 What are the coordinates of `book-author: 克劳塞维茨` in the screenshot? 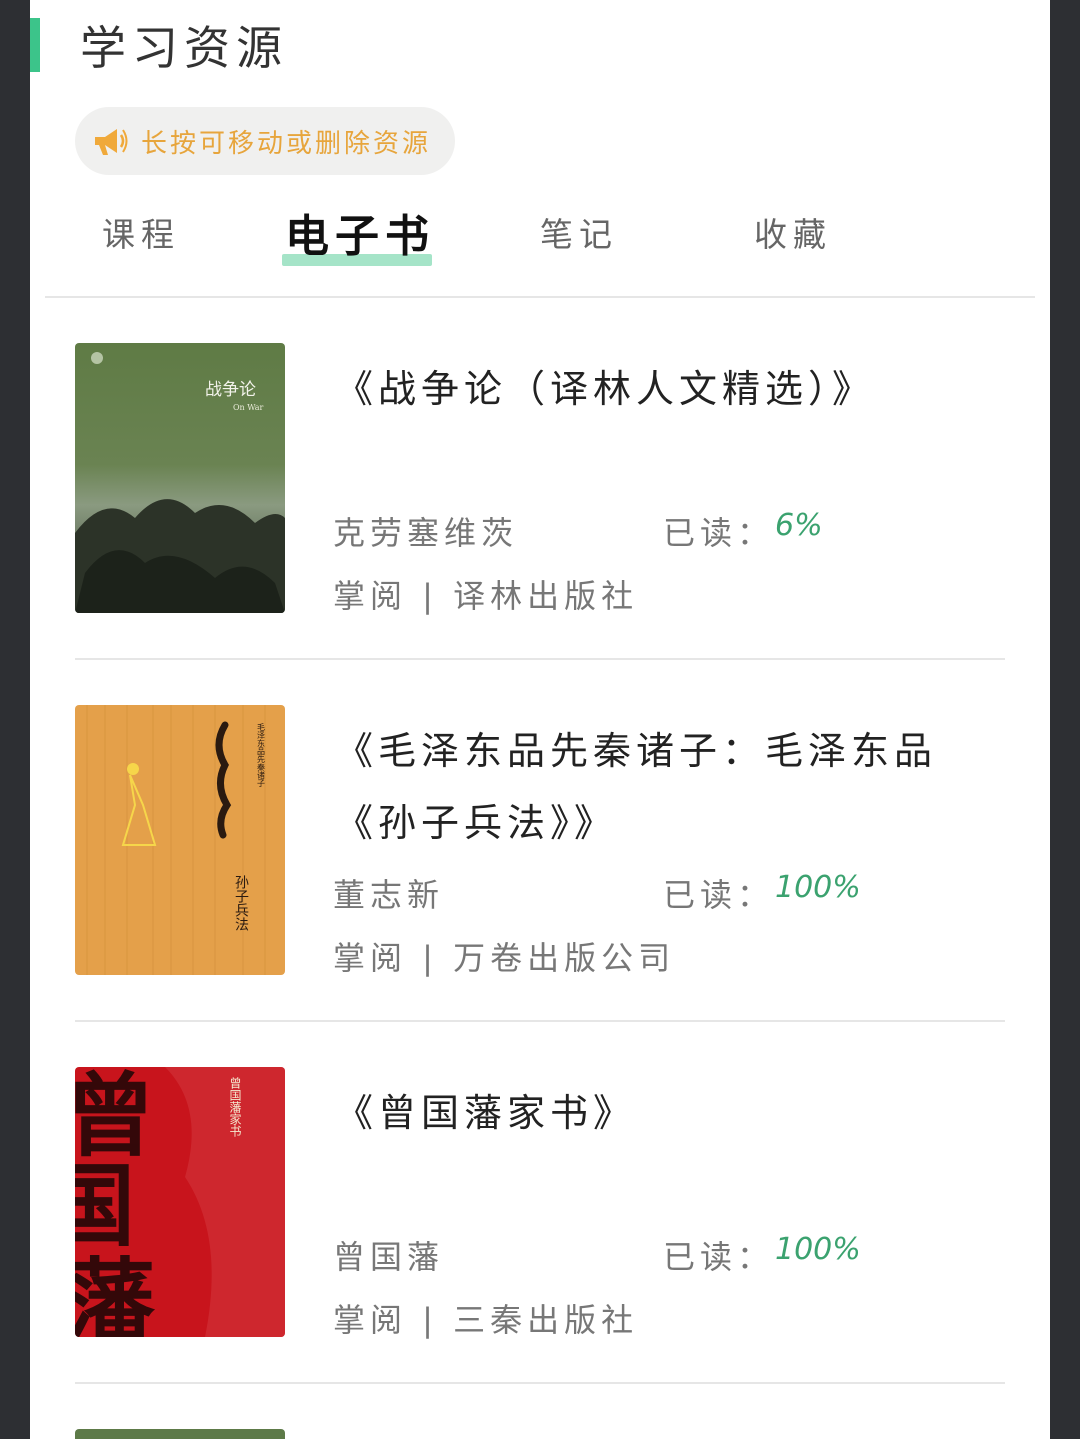 It's located at (426, 533).